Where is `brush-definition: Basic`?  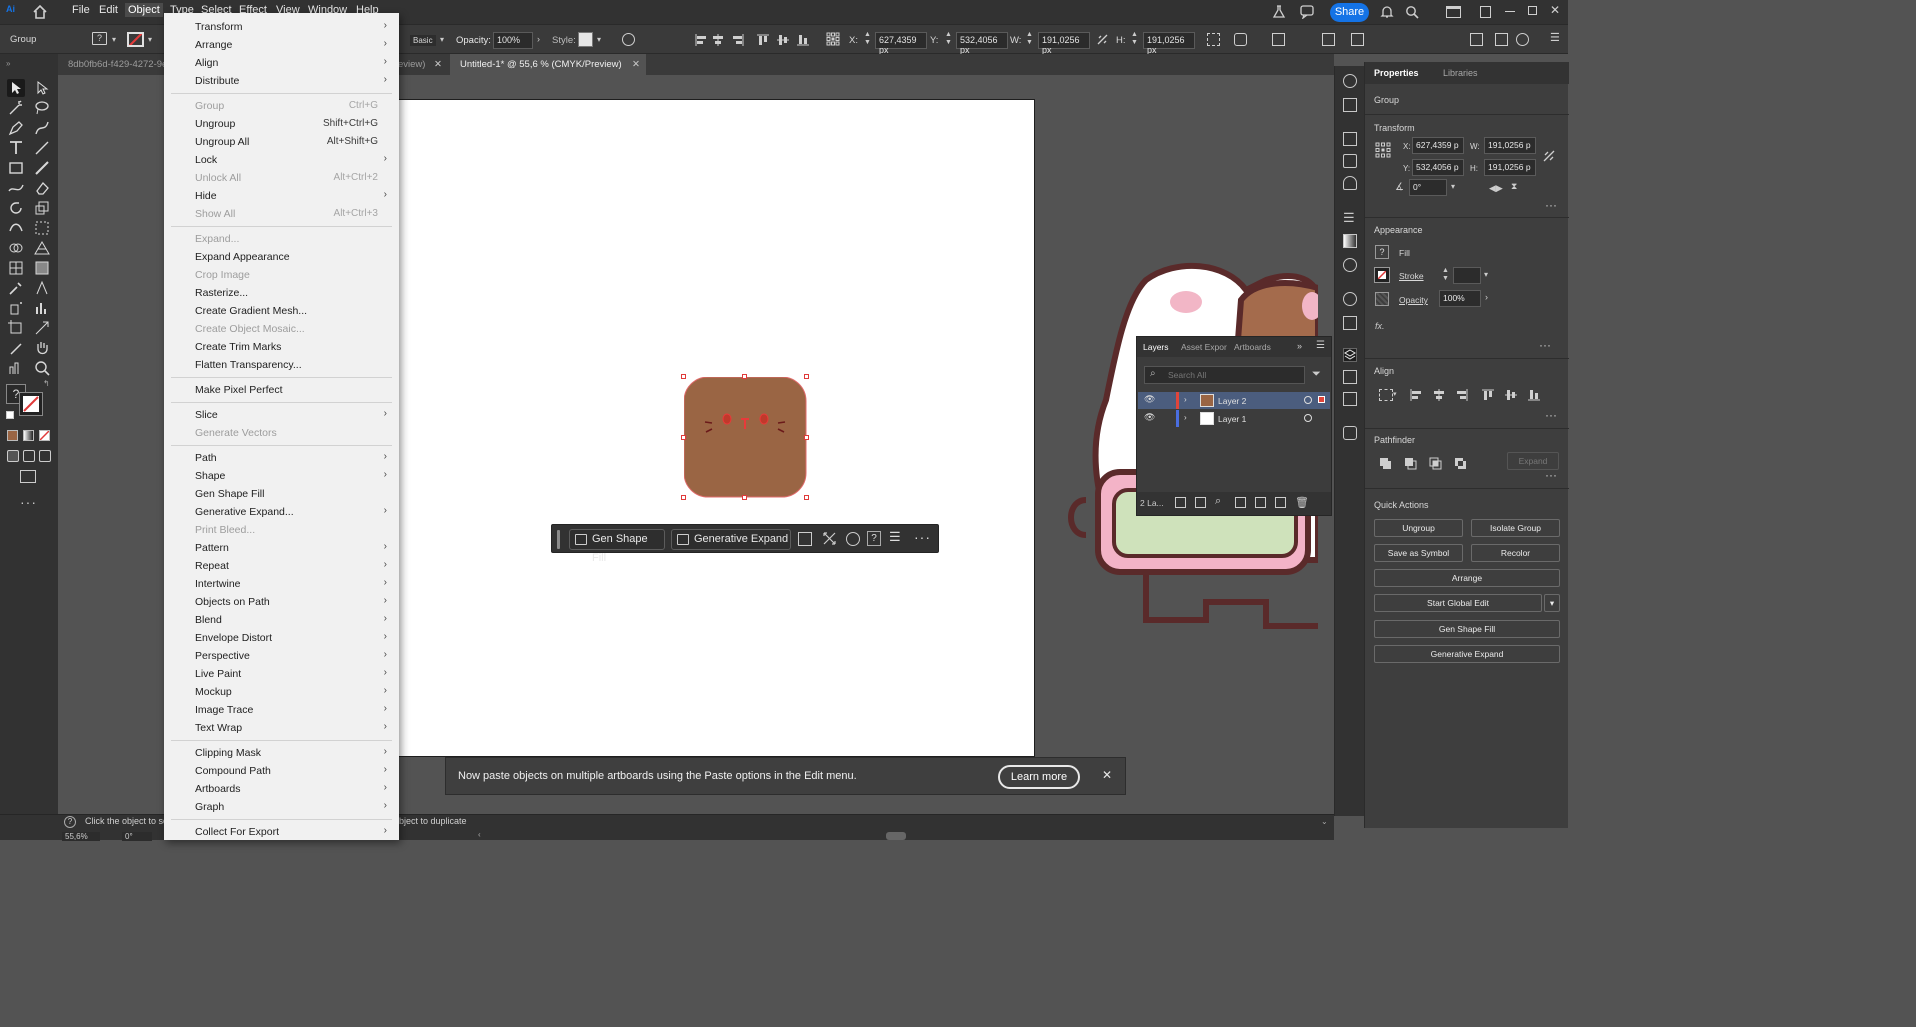 brush-definition: Basic is located at coordinates (423, 40).